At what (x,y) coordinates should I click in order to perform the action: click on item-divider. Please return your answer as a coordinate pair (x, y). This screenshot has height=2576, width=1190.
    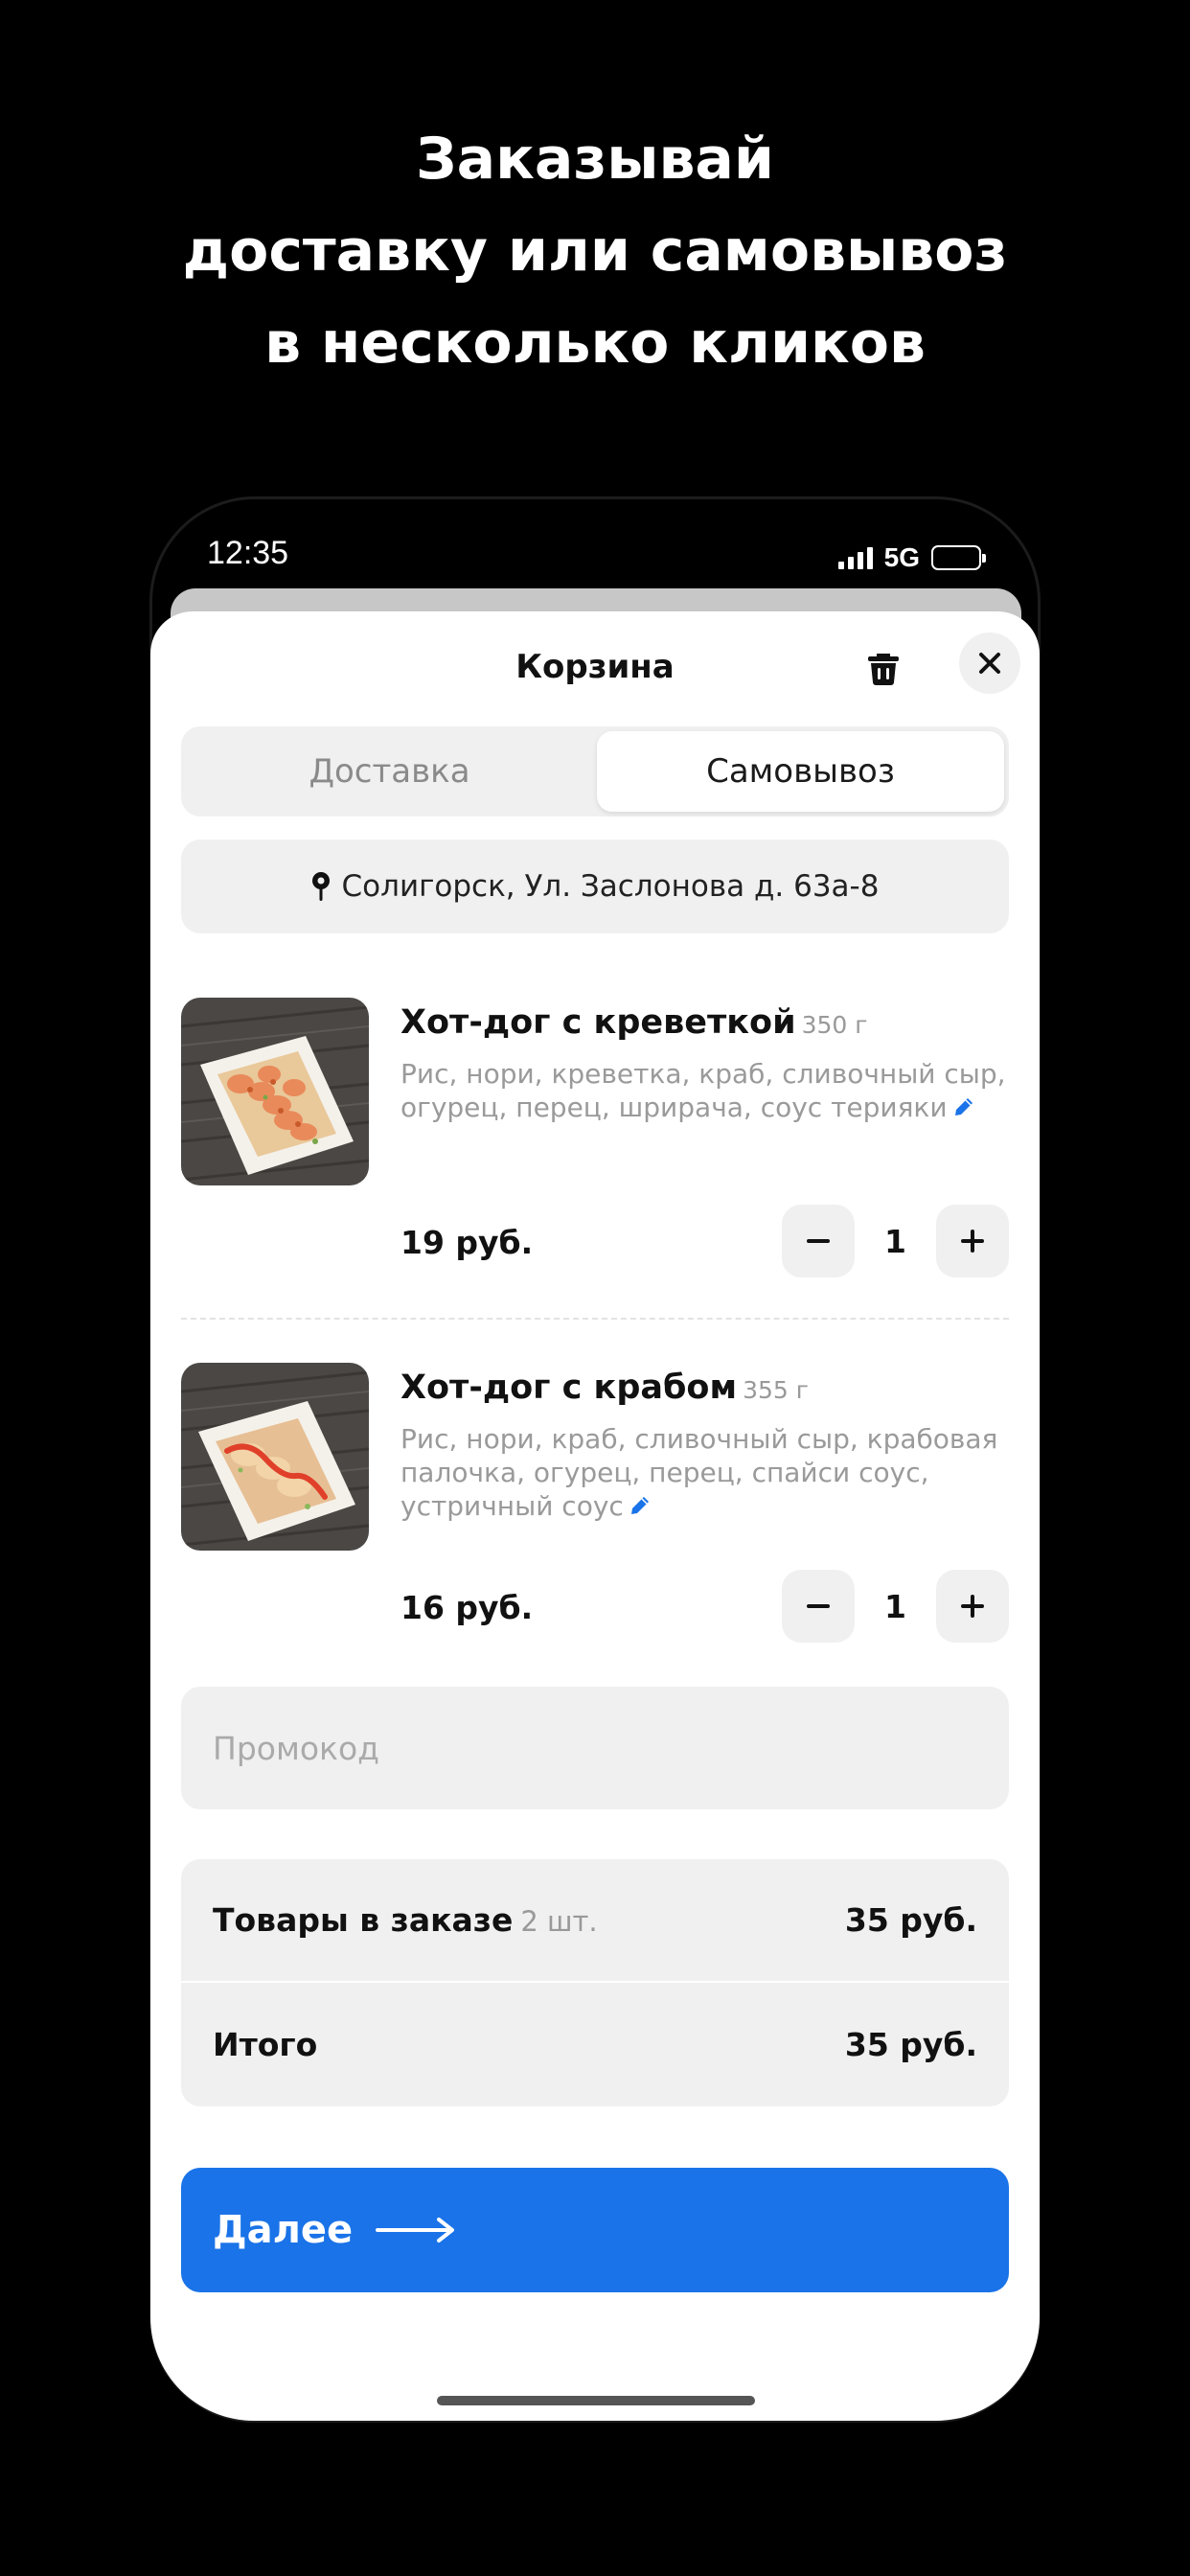
    Looking at the image, I should click on (595, 1319).